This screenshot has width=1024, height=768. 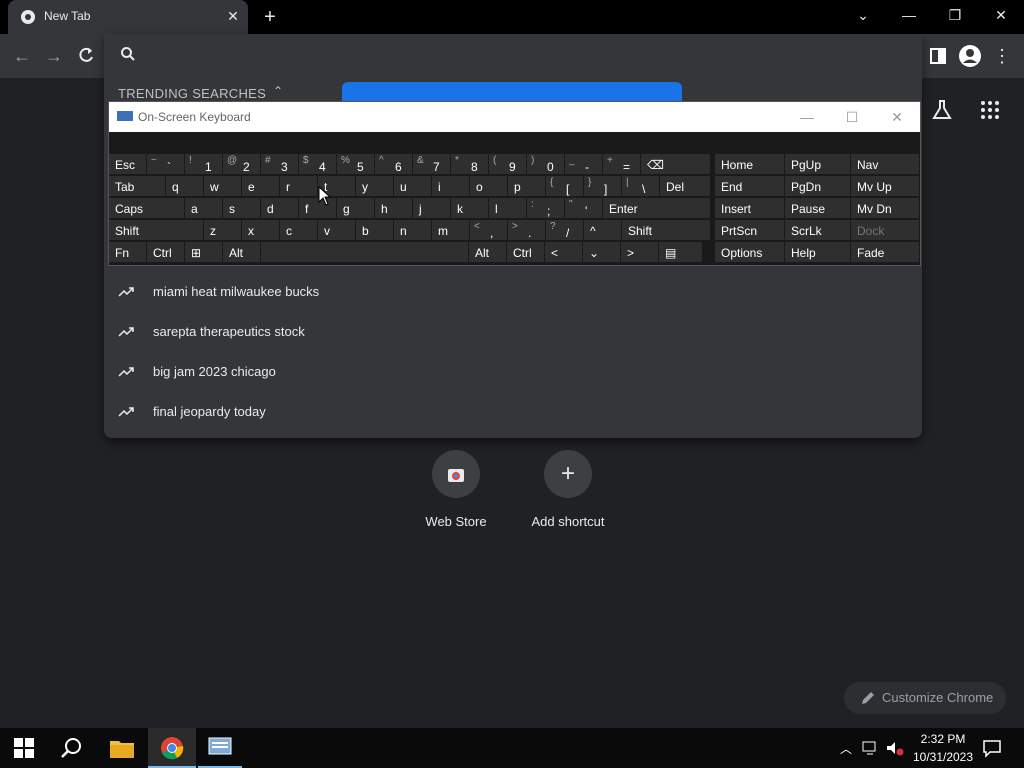 I want to click on forward-arrow-icon: →, so click(x=54, y=56).